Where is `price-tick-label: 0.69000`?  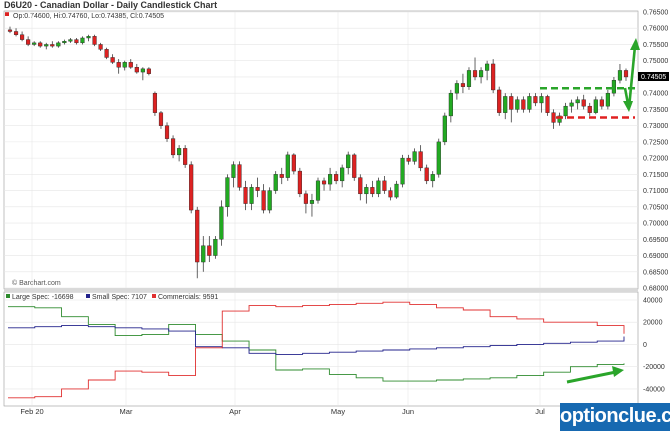
price-tick-label: 0.69000 is located at coordinates (655, 256).